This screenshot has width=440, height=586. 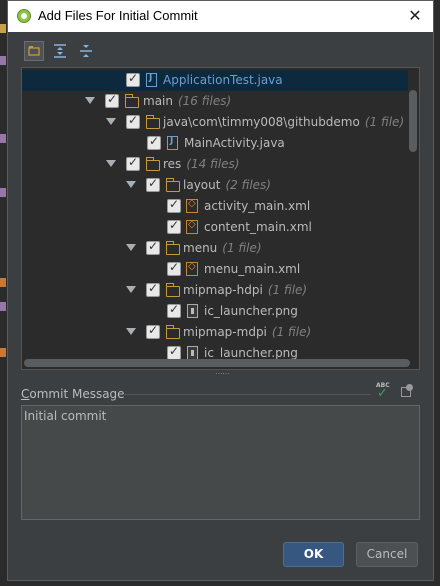 I want to click on commit-history-icon, so click(x=407, y=391).